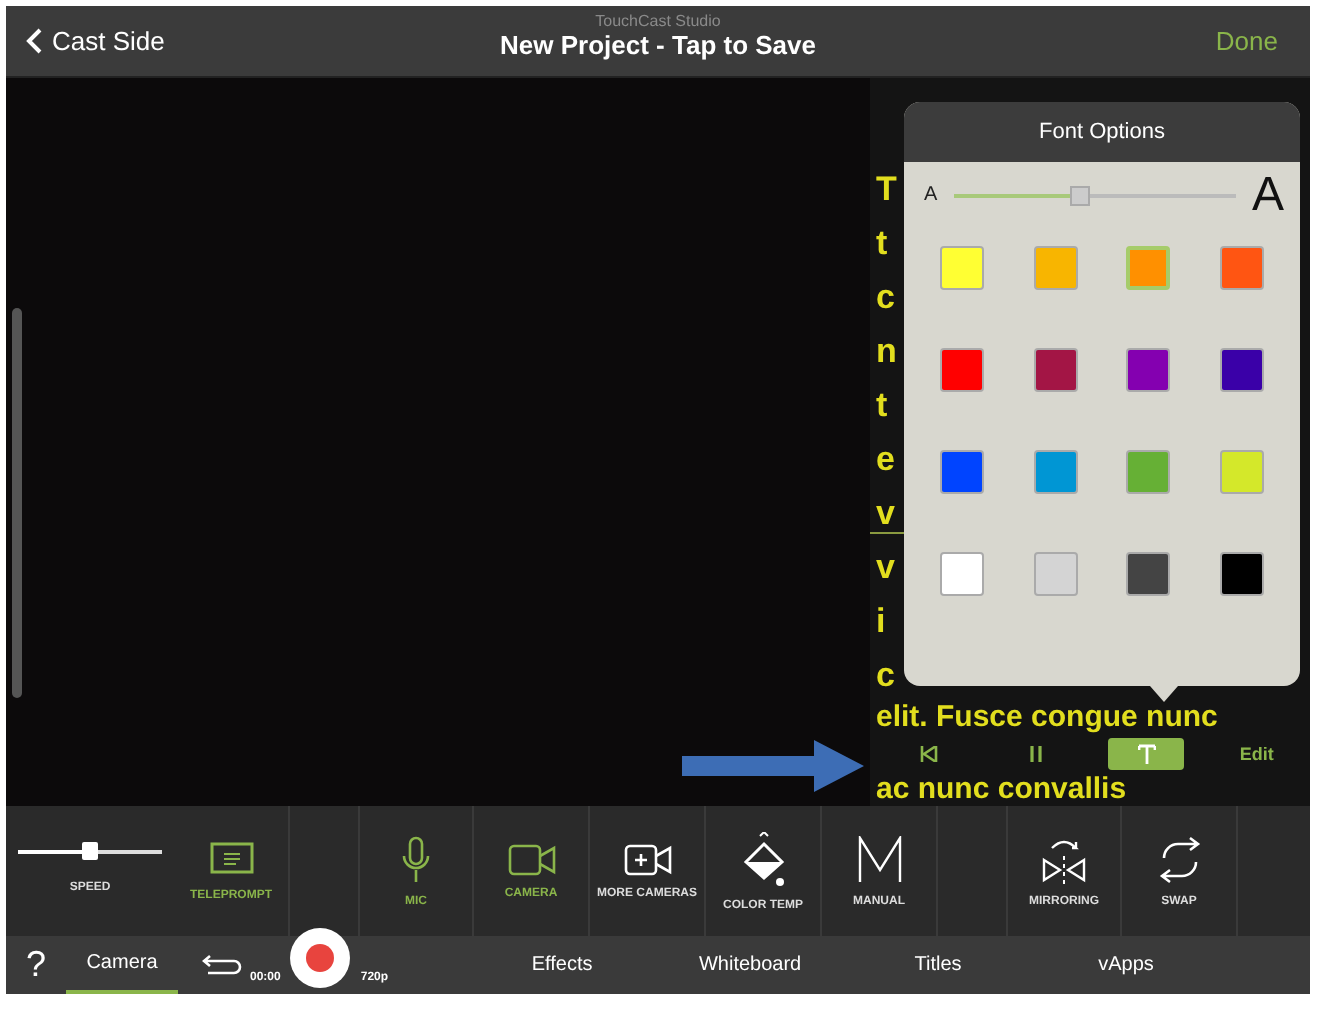 The width and height of the screenshot is (1336, 1012). What do you see at coordinates (17, 502) in the screenshot?
I see `side-handle` at bounding box center [17, 502].